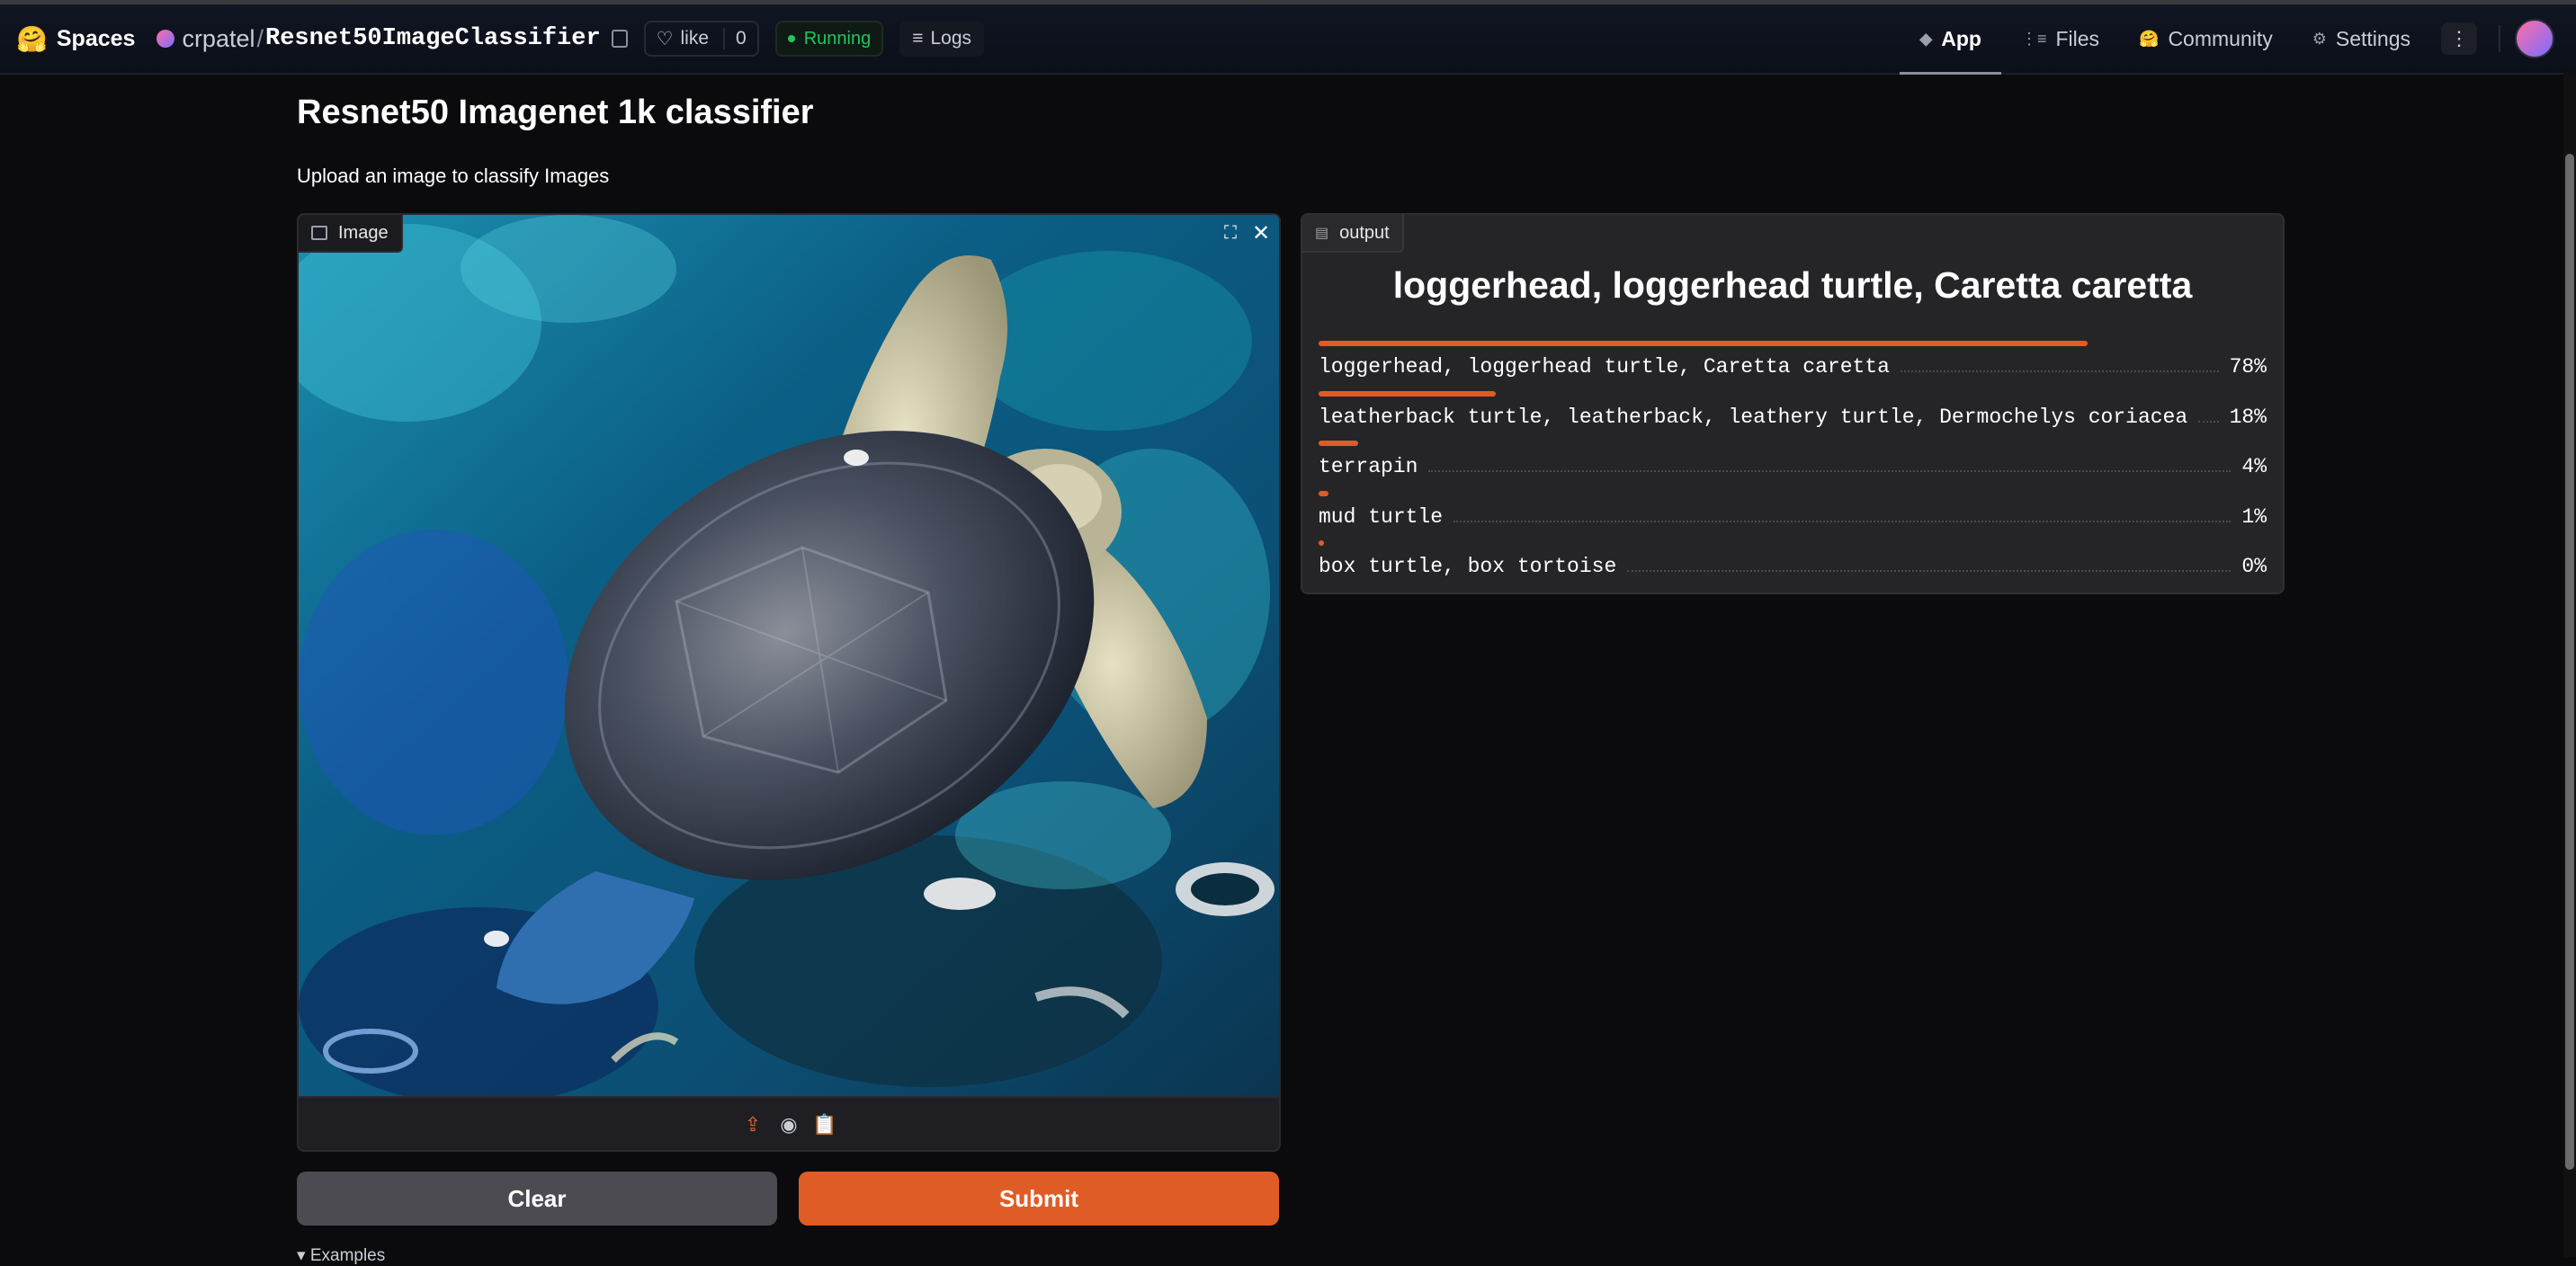 This screenshot has width=2576, height=1266. I want to click on confidence-row: terrapin 4%, so click(1793, 465).